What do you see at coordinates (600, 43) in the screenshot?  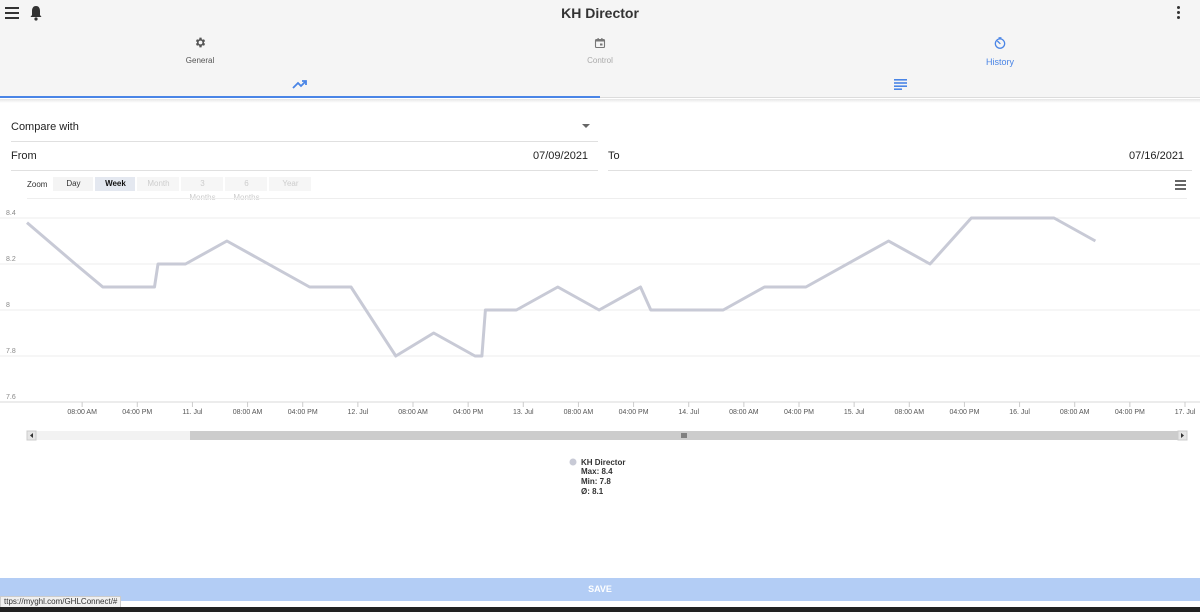 I see `calendar-icon` at bounding box center [600, 43].